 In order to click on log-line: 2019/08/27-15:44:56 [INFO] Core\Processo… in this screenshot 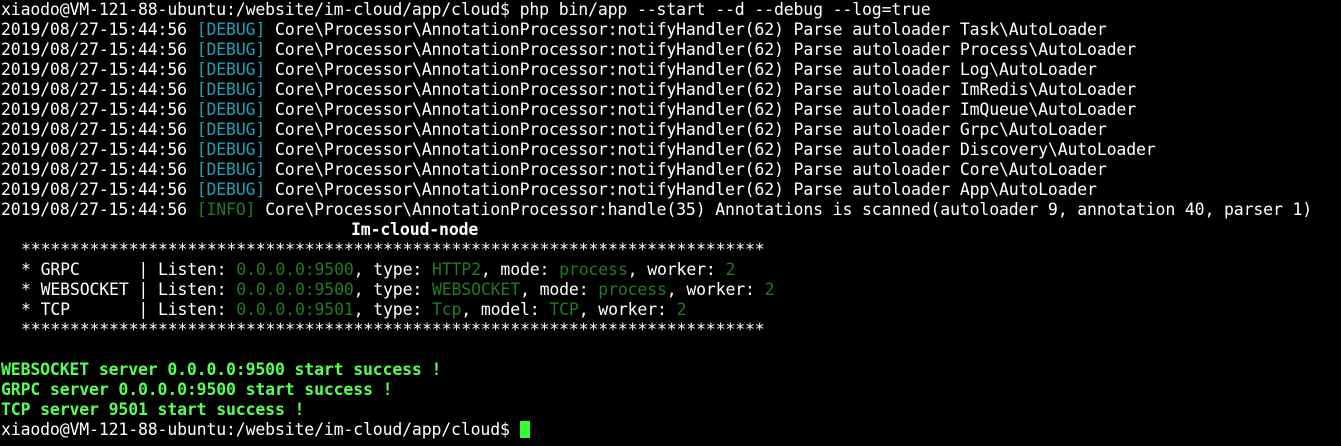, I will do `click(671, 210)`.